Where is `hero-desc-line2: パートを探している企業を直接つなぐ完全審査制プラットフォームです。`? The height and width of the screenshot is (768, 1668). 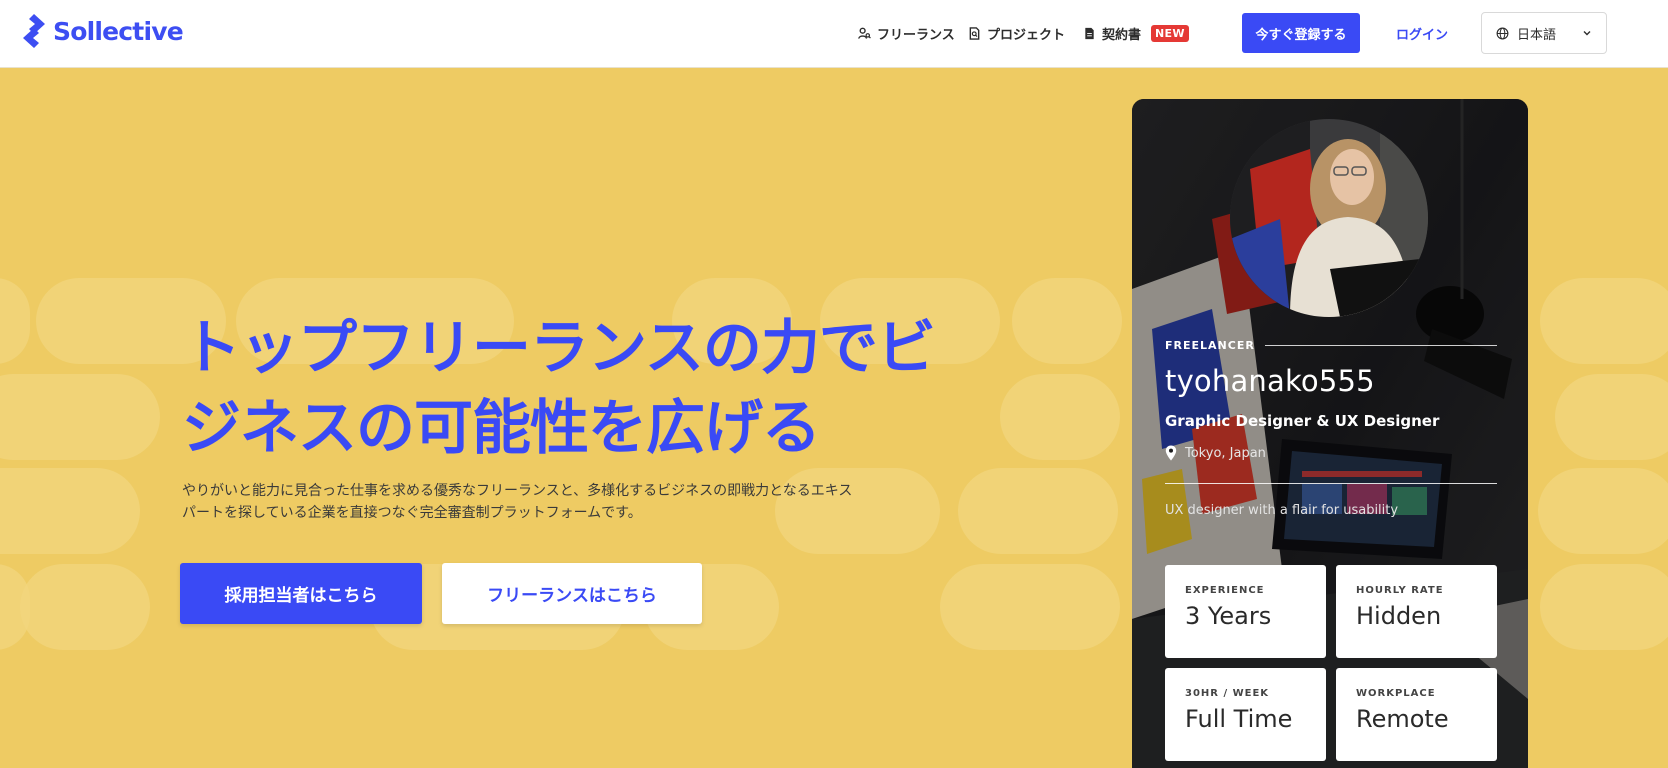
hero-desc-line2: パートを探している企業を直接つなぐ完全審査制プラットフォームです。 is located at coordinates (412, 513).